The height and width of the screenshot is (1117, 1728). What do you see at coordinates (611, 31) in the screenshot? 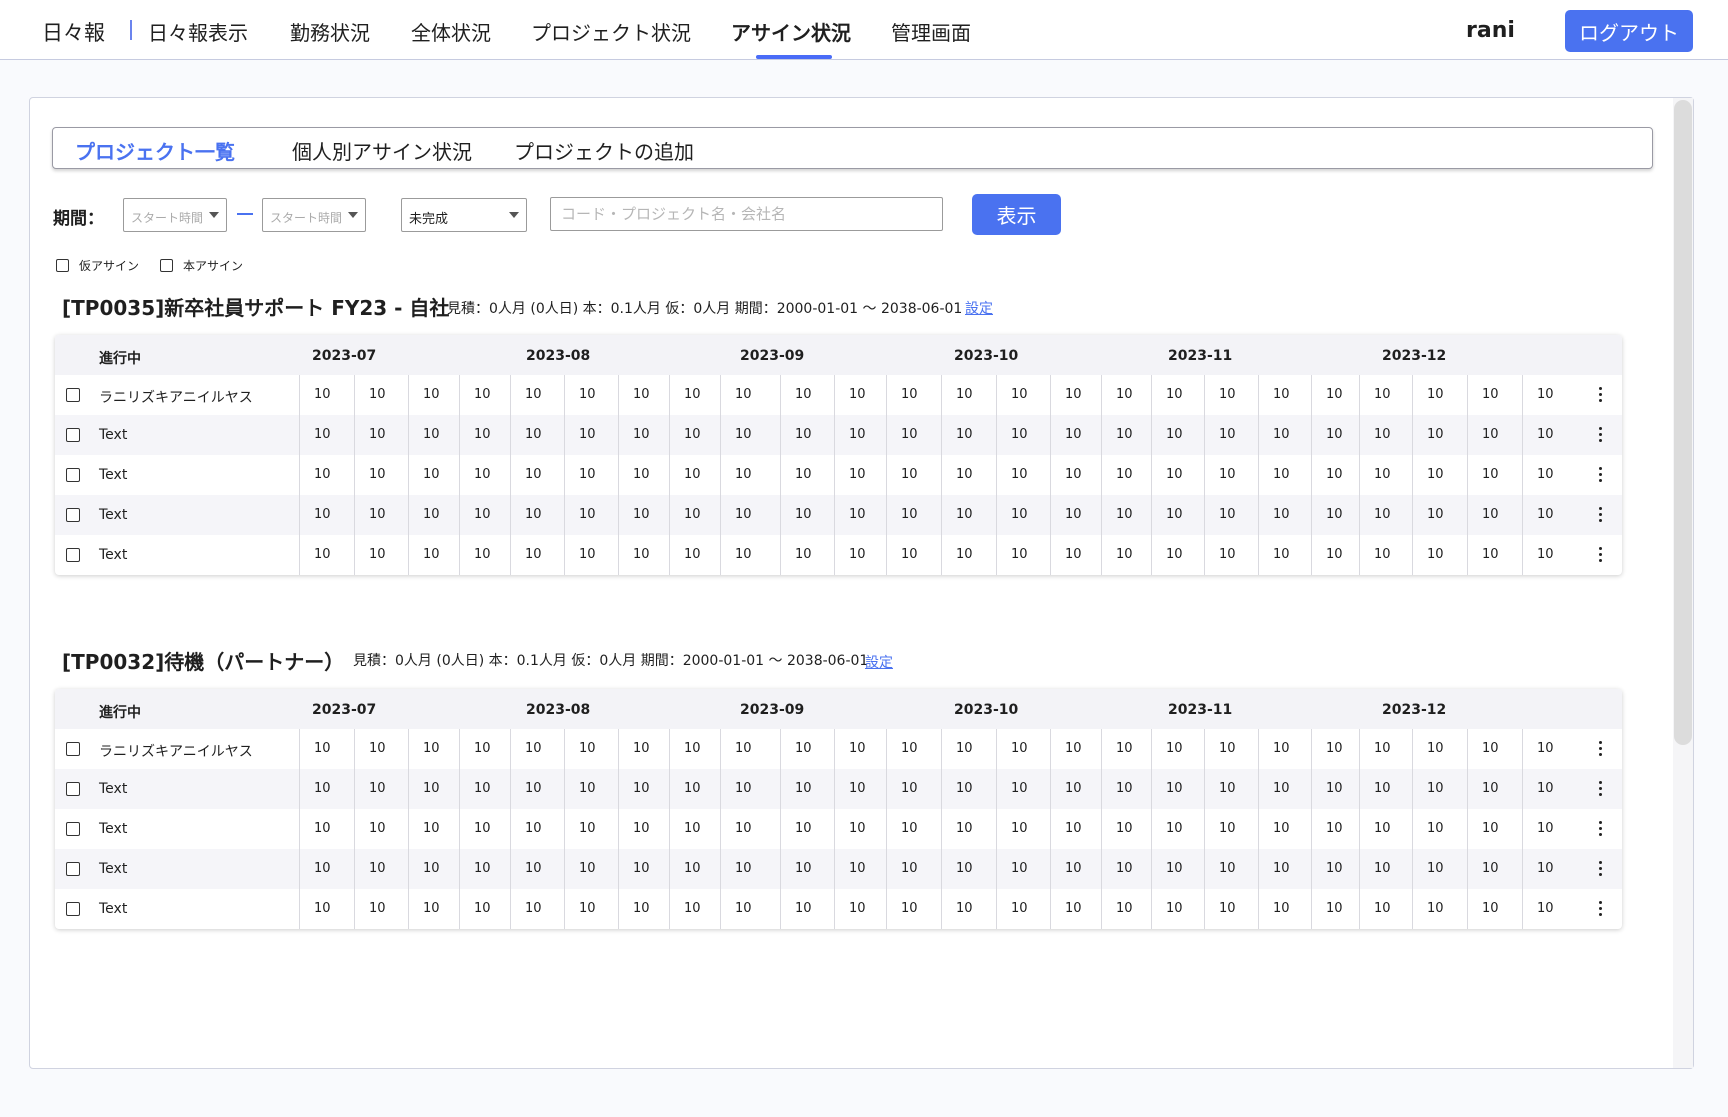
I see `nav-project-status: プロジェクト状況` at bounding box center [611, 31].